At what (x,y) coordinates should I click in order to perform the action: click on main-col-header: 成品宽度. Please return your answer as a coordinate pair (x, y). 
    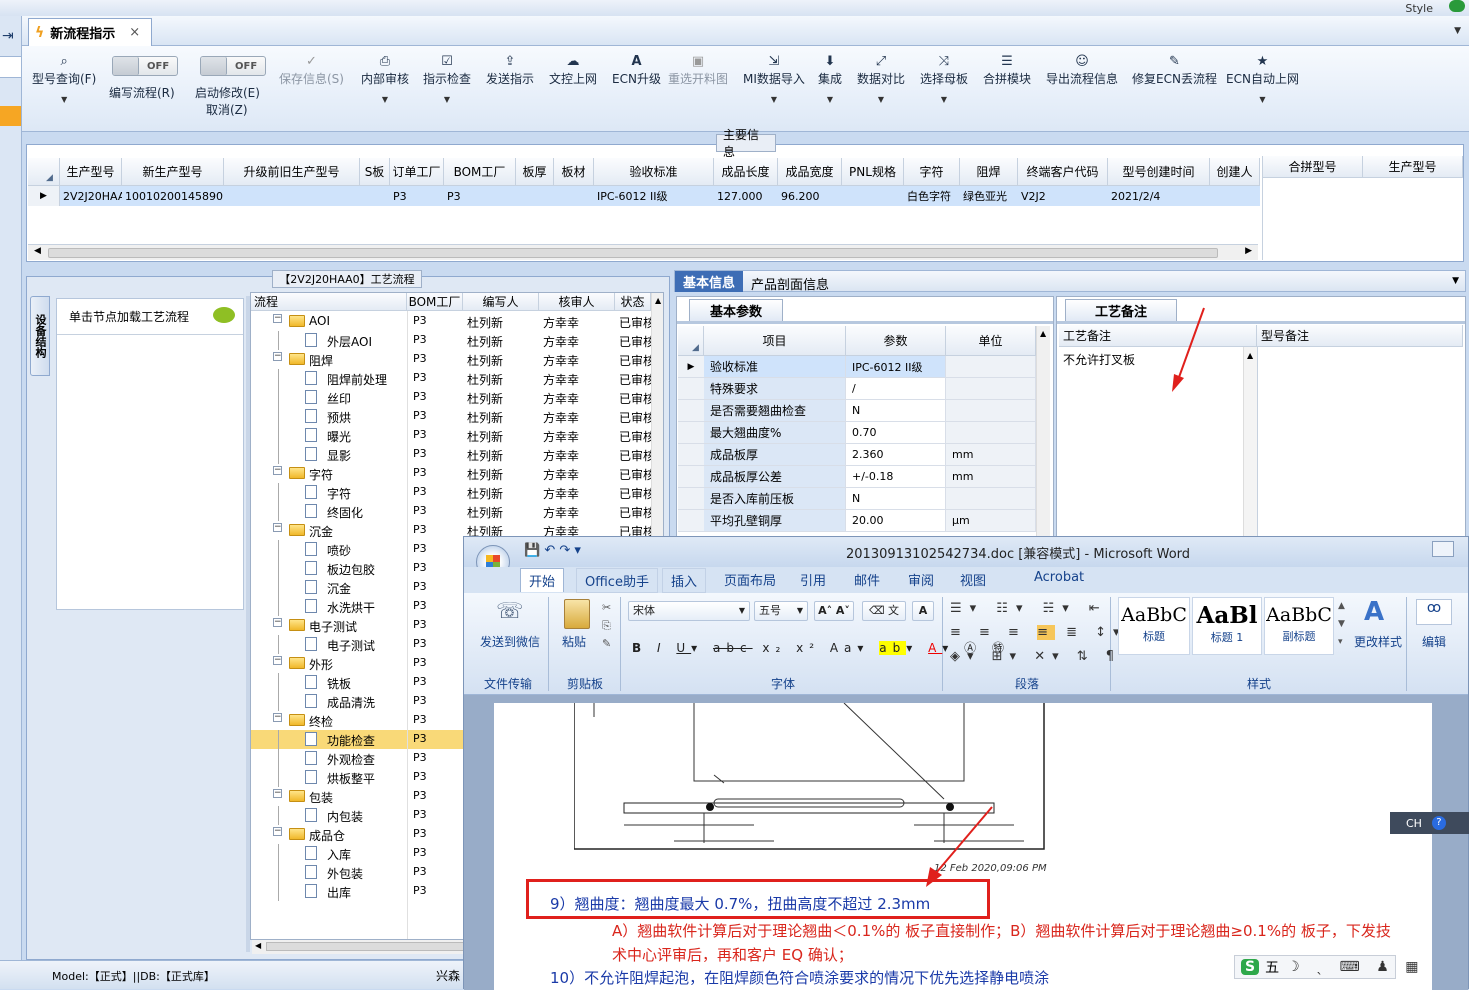
    Looking at the image, I should click on (810, 172).